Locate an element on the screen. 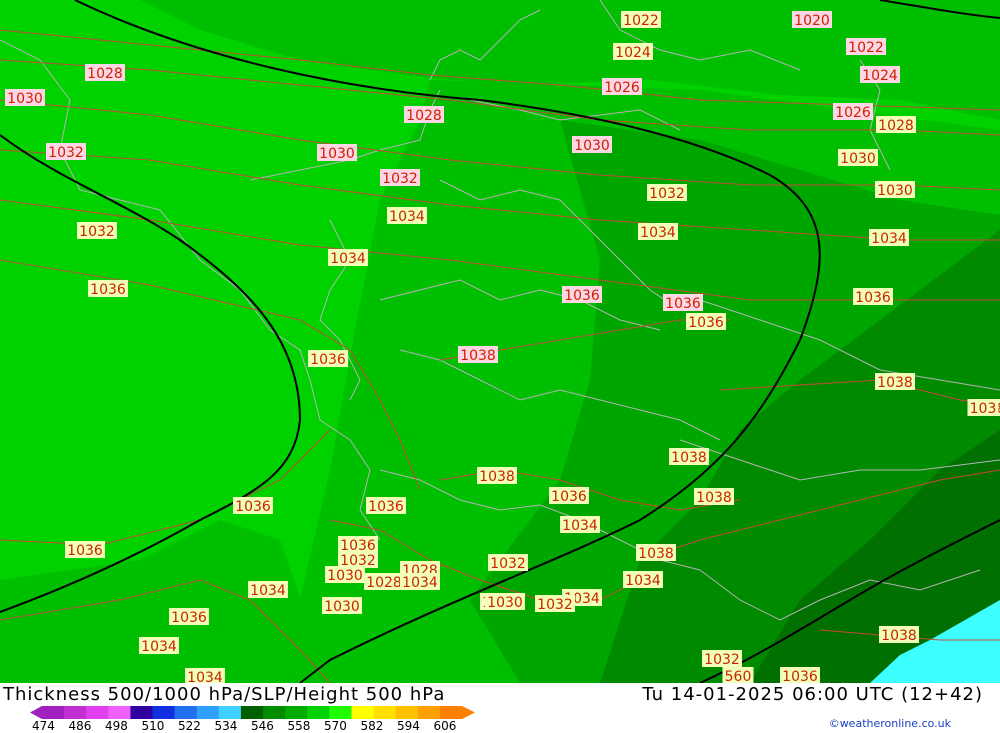  scale-left-arrow is located at coordinates (36, 712).